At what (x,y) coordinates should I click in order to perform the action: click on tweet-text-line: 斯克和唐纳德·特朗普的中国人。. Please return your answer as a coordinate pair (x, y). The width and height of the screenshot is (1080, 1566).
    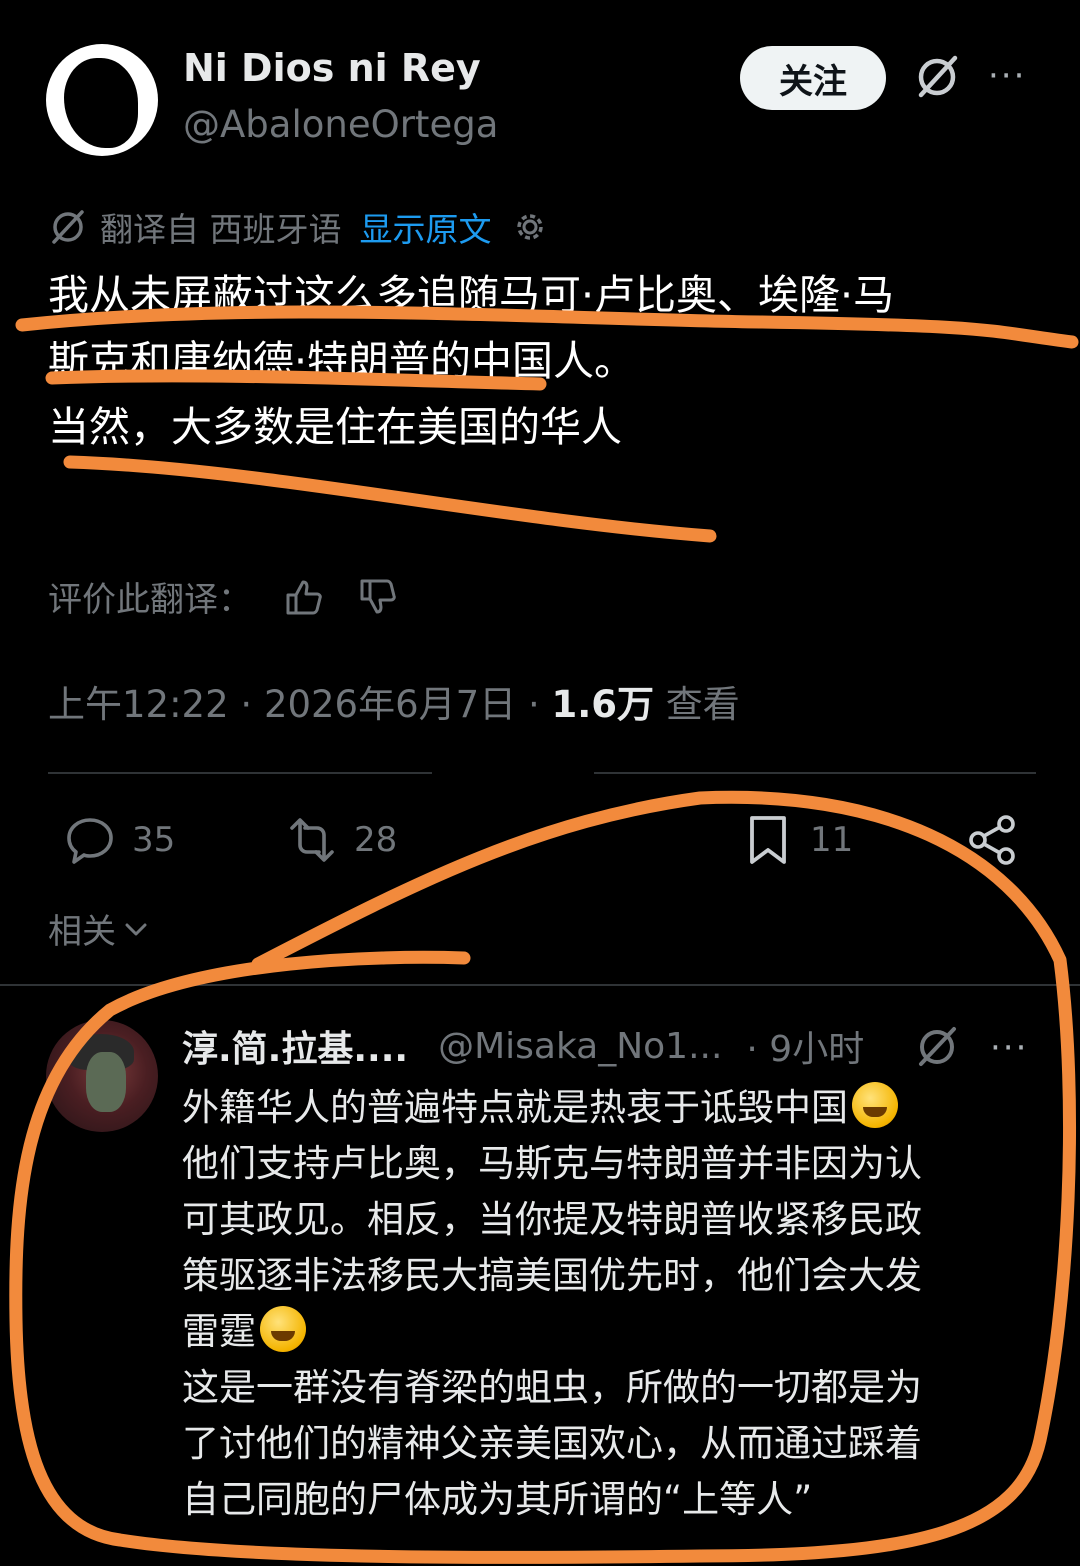
    Looking at the image, I should click on (342, 361).